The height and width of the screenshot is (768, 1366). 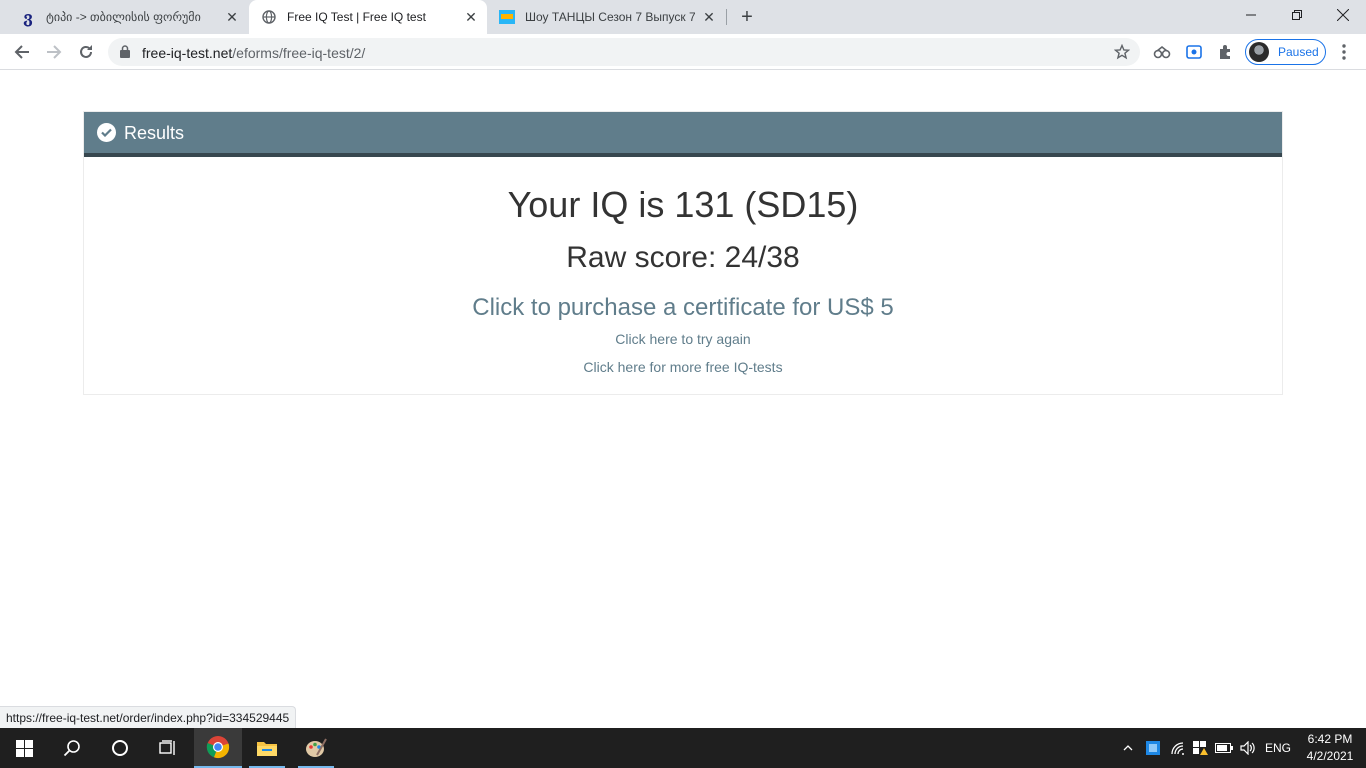 What do you see at coordinates (54, 52) in the screenshot?
I see `forward-arrow-icon` at bounding box center [54, 52].